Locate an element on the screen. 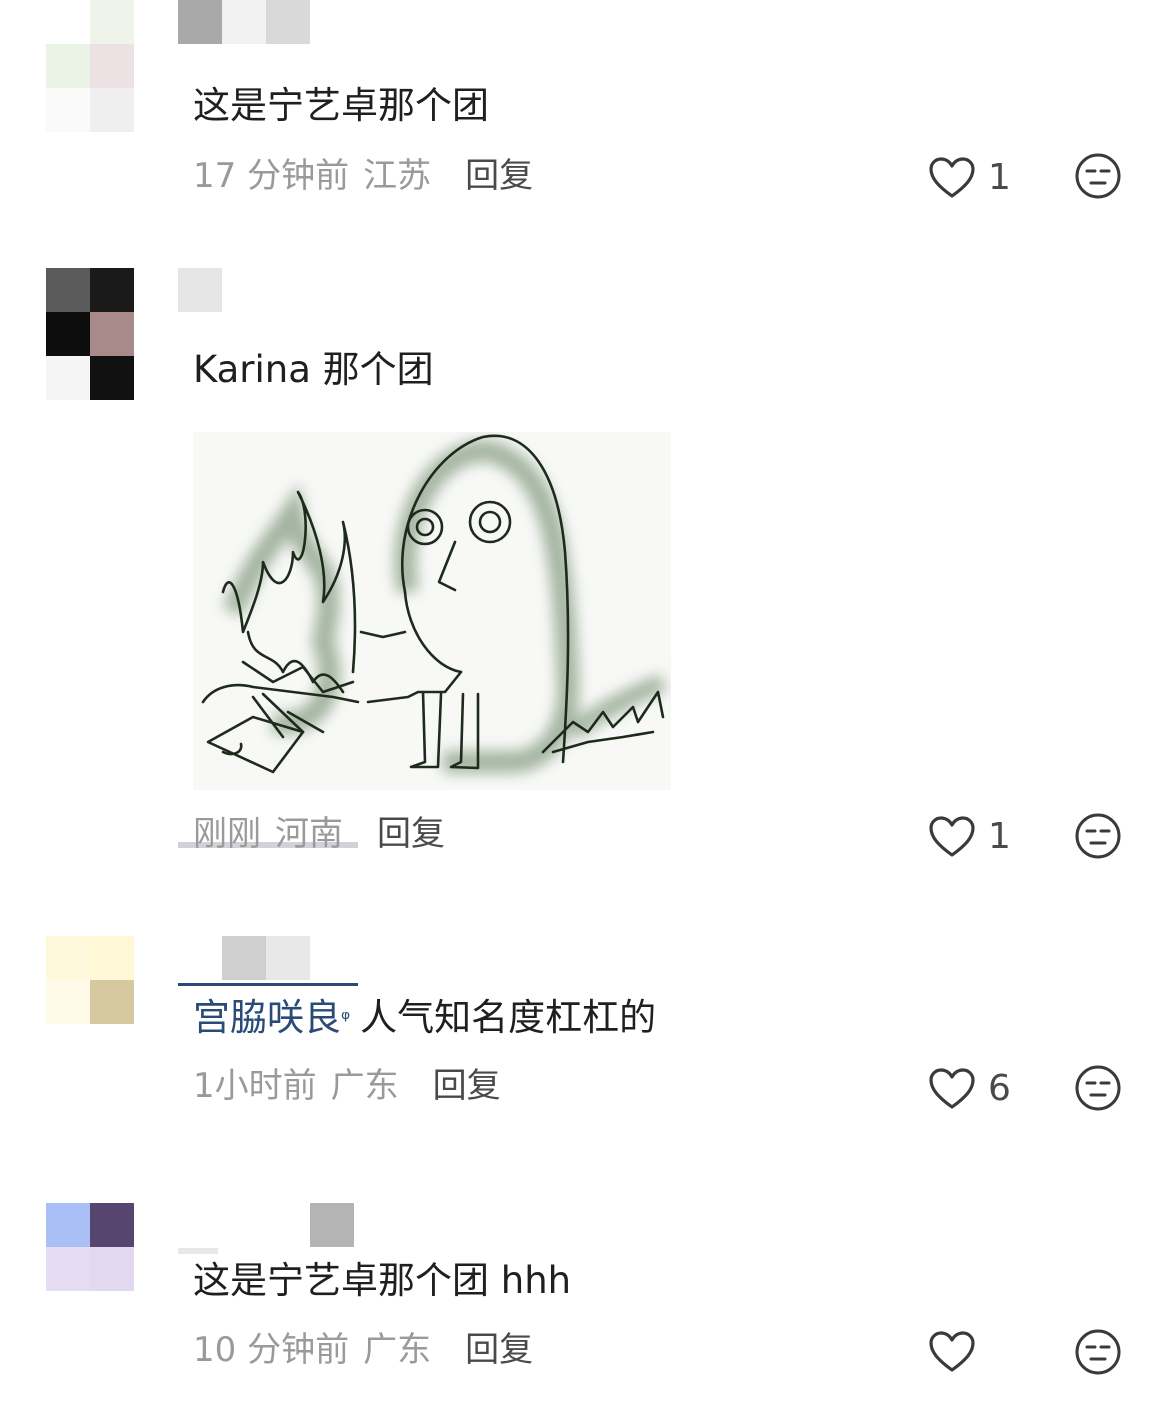  search-magnifier-icon: ᵠ is located at coordinates (346, 1019).